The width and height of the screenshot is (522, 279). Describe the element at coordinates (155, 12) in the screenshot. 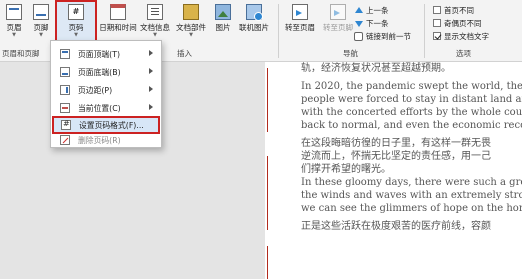

I see `document-info-icon` at that location.